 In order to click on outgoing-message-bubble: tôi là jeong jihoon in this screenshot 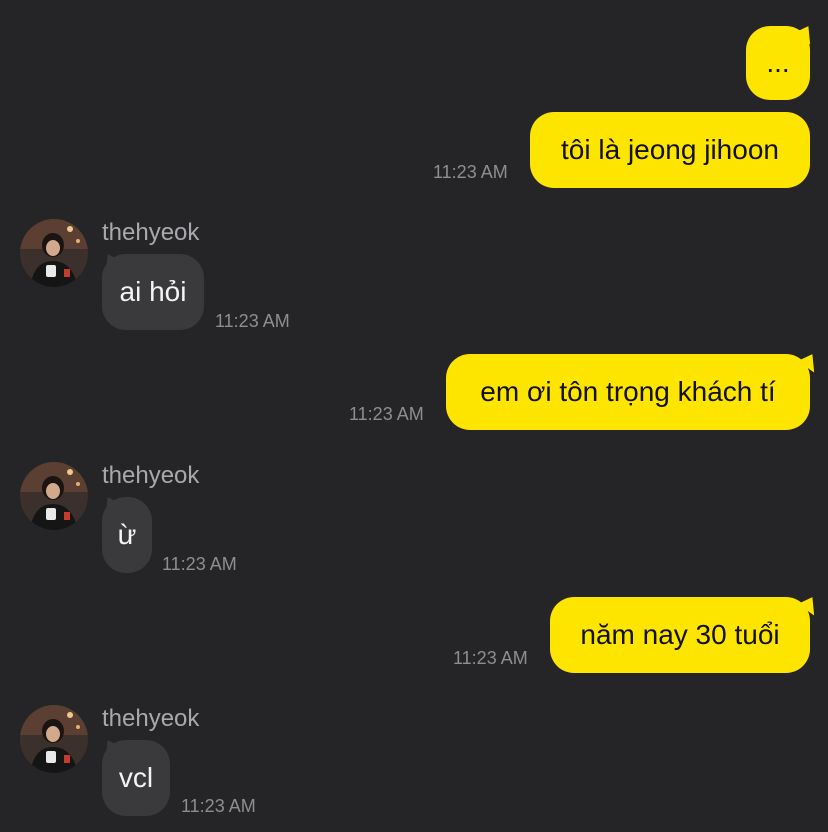, I will do `click(670, 150)`.